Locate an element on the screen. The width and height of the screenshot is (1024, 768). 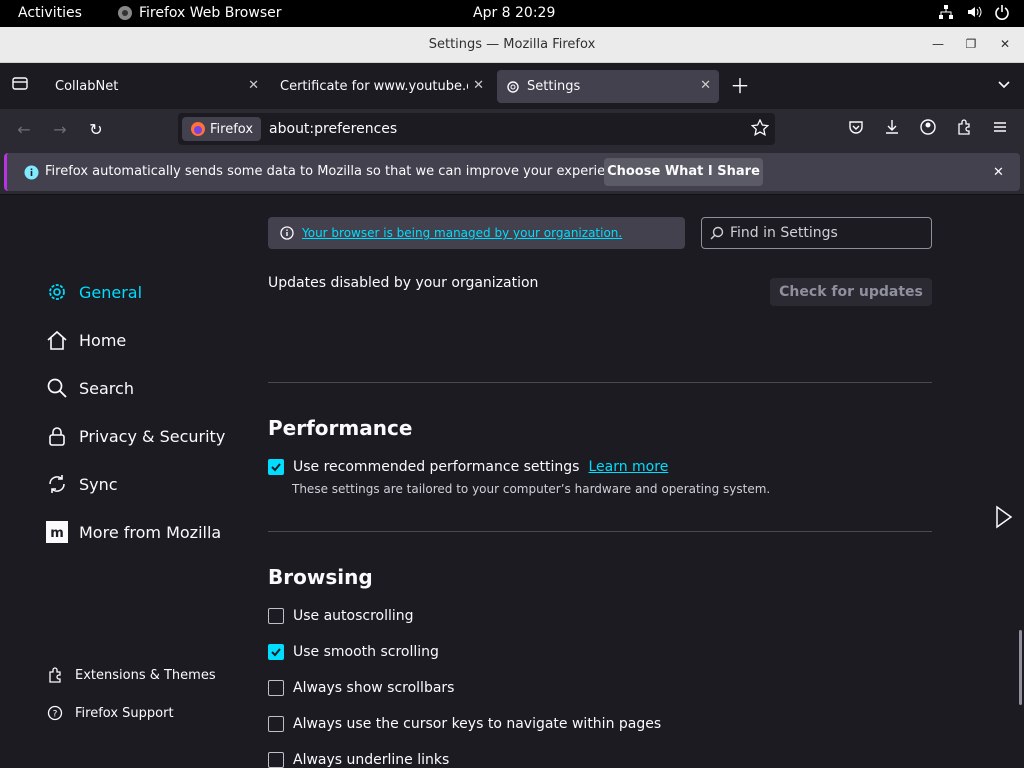
tab-label: CollabNet is located at coordinates (87, 86).